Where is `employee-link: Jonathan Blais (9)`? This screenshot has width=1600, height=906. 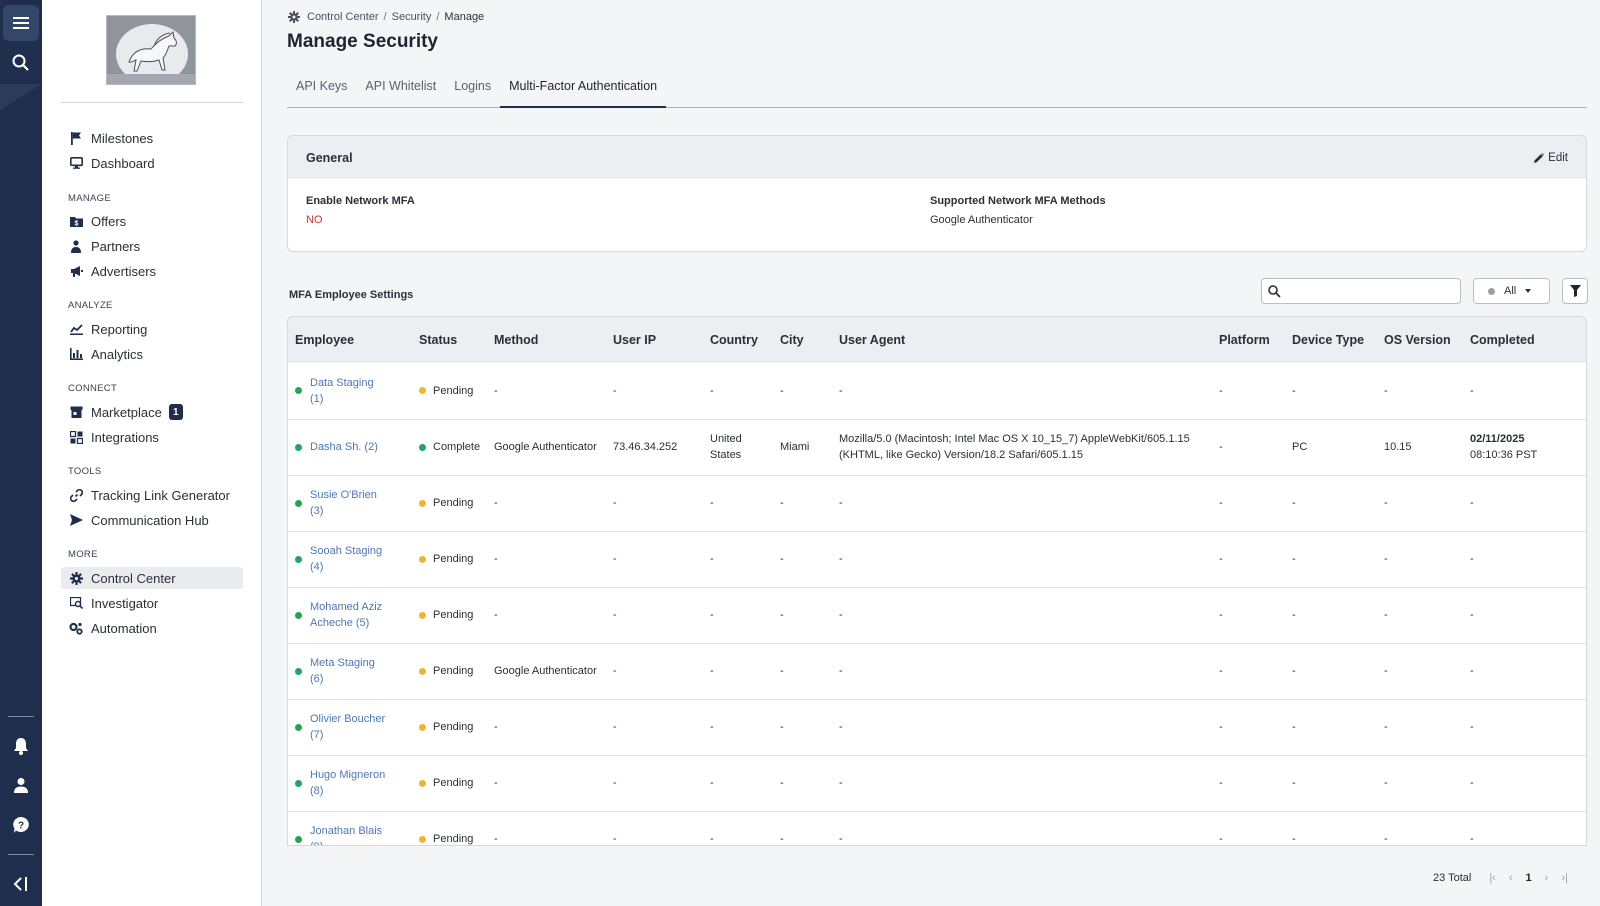 employee-link: Jonathan Blais (9) is located at coordinates (350, 834).